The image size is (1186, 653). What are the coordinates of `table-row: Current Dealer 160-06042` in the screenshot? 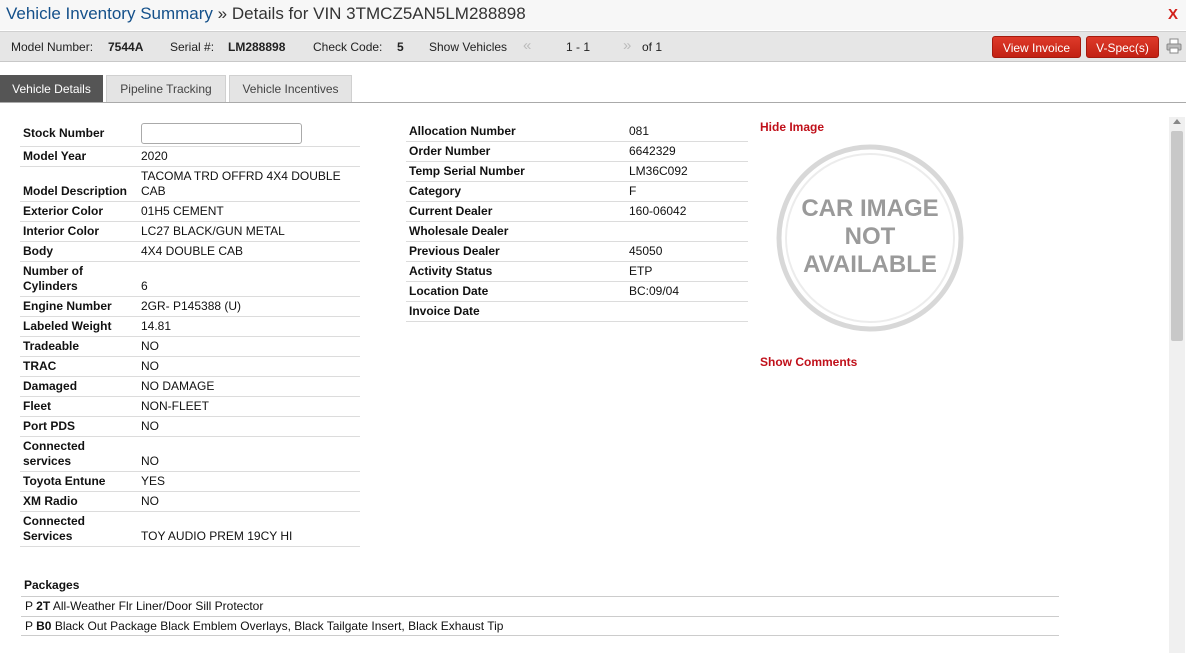 It's located at (577, 211).